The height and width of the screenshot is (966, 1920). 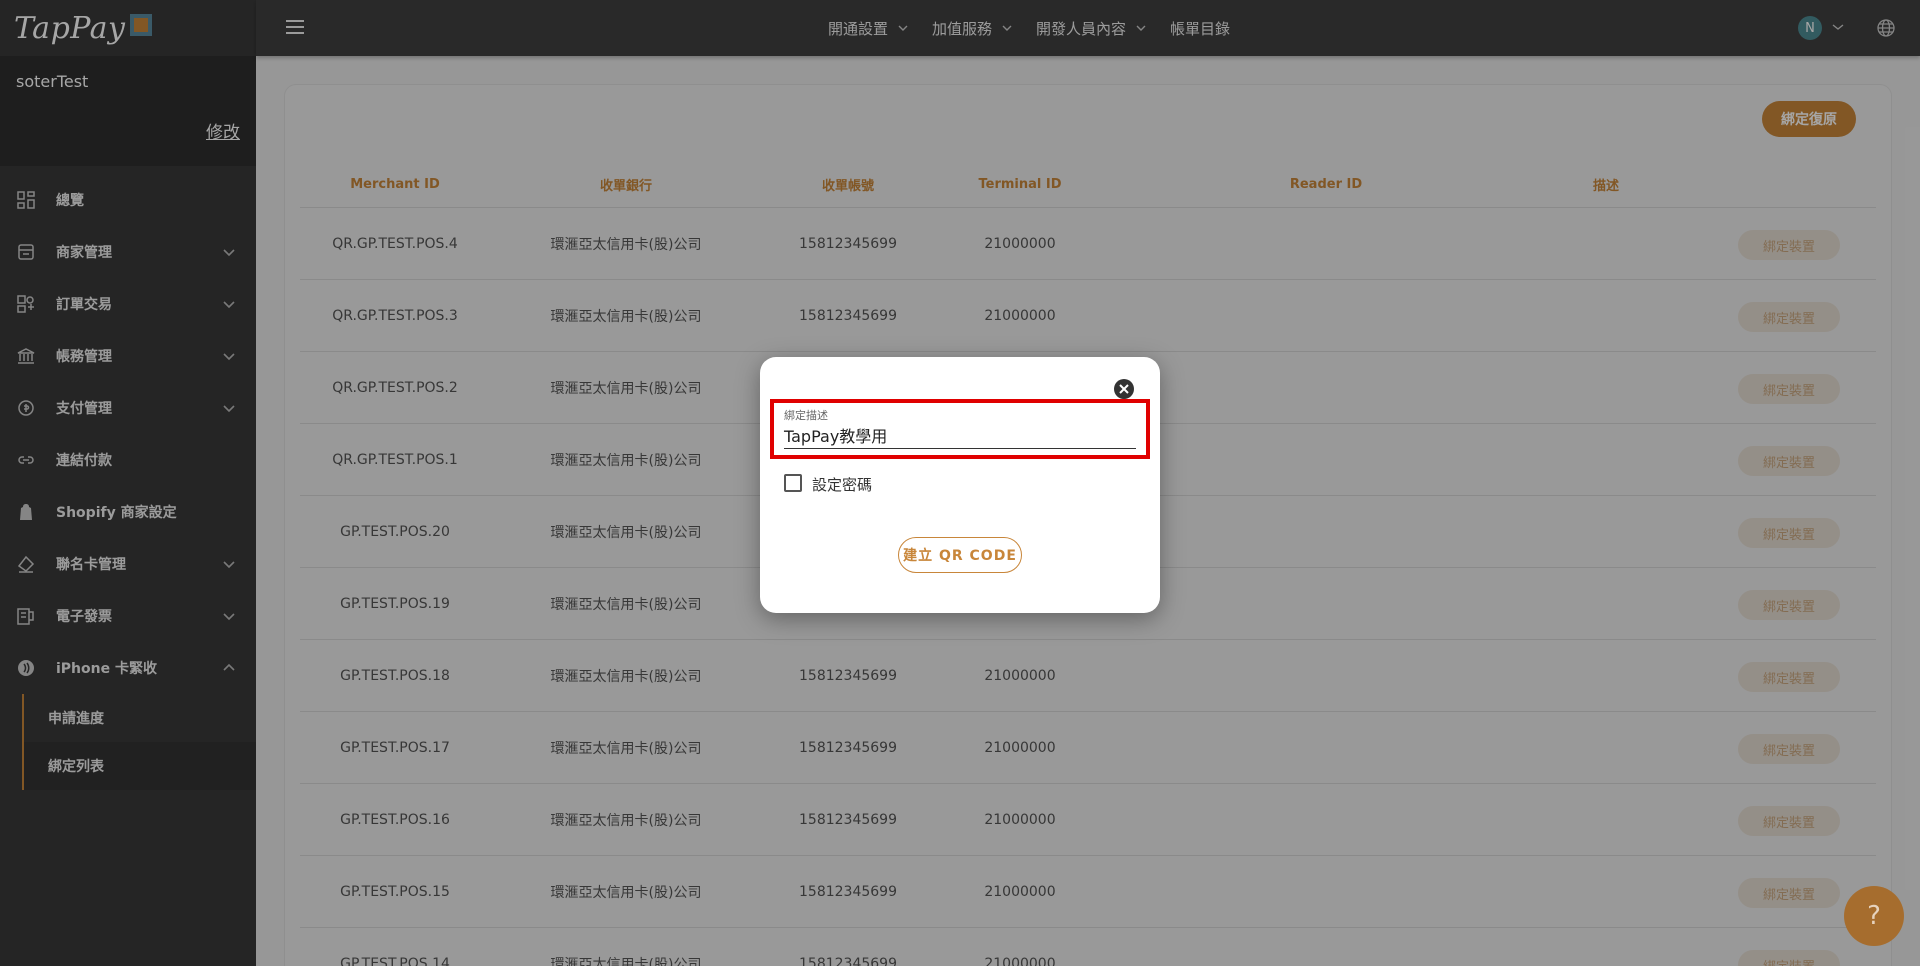 I want to click on close-icon, so click(x=1124, y=389).